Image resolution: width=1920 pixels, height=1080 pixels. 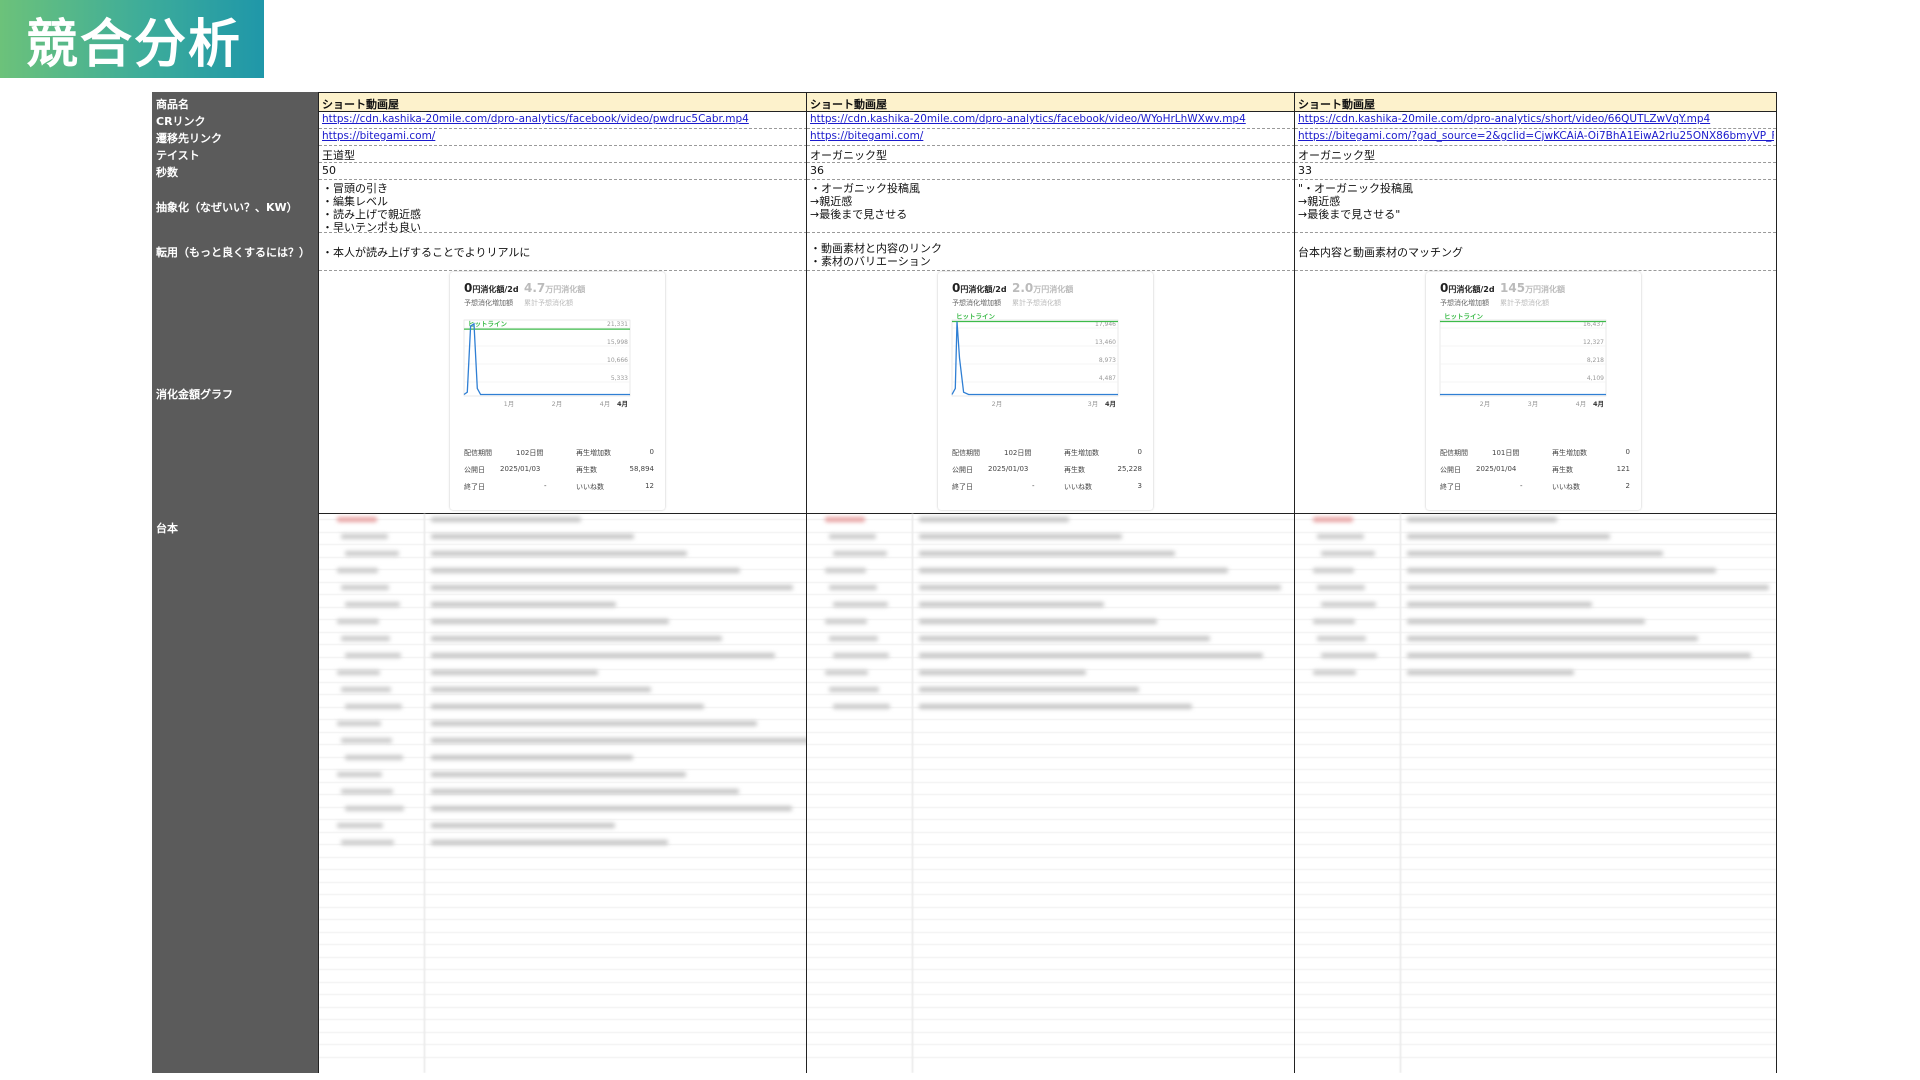 I want to click on label-graph: 消化金額グラフ, so click(x=194, y=394).